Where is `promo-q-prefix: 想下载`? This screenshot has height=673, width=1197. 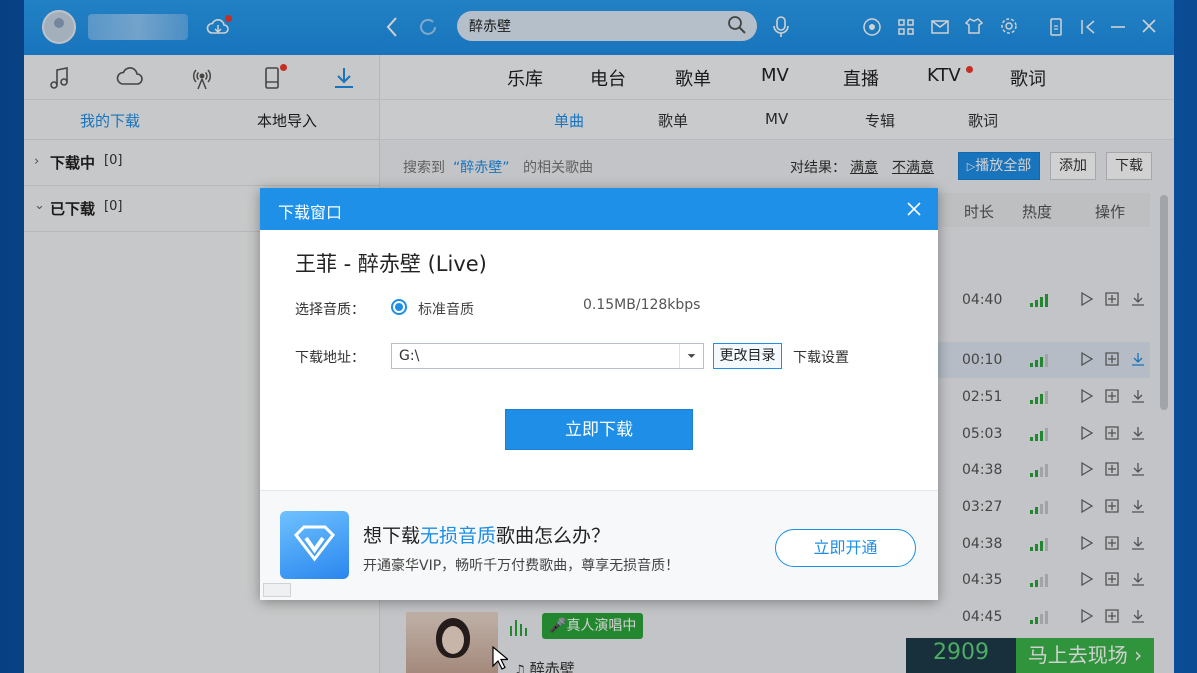 promo-q-prefix: 想下载 is located at coordinates (392, 536).